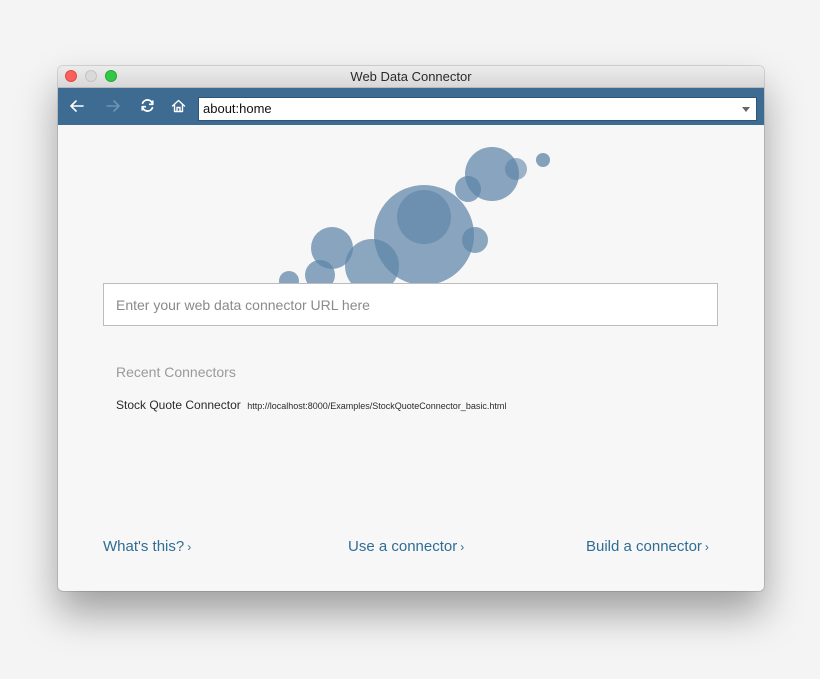 The image size is (820, 679). I want to click on recent-connectors-heading: Recent Connectors, so click(176, 372).